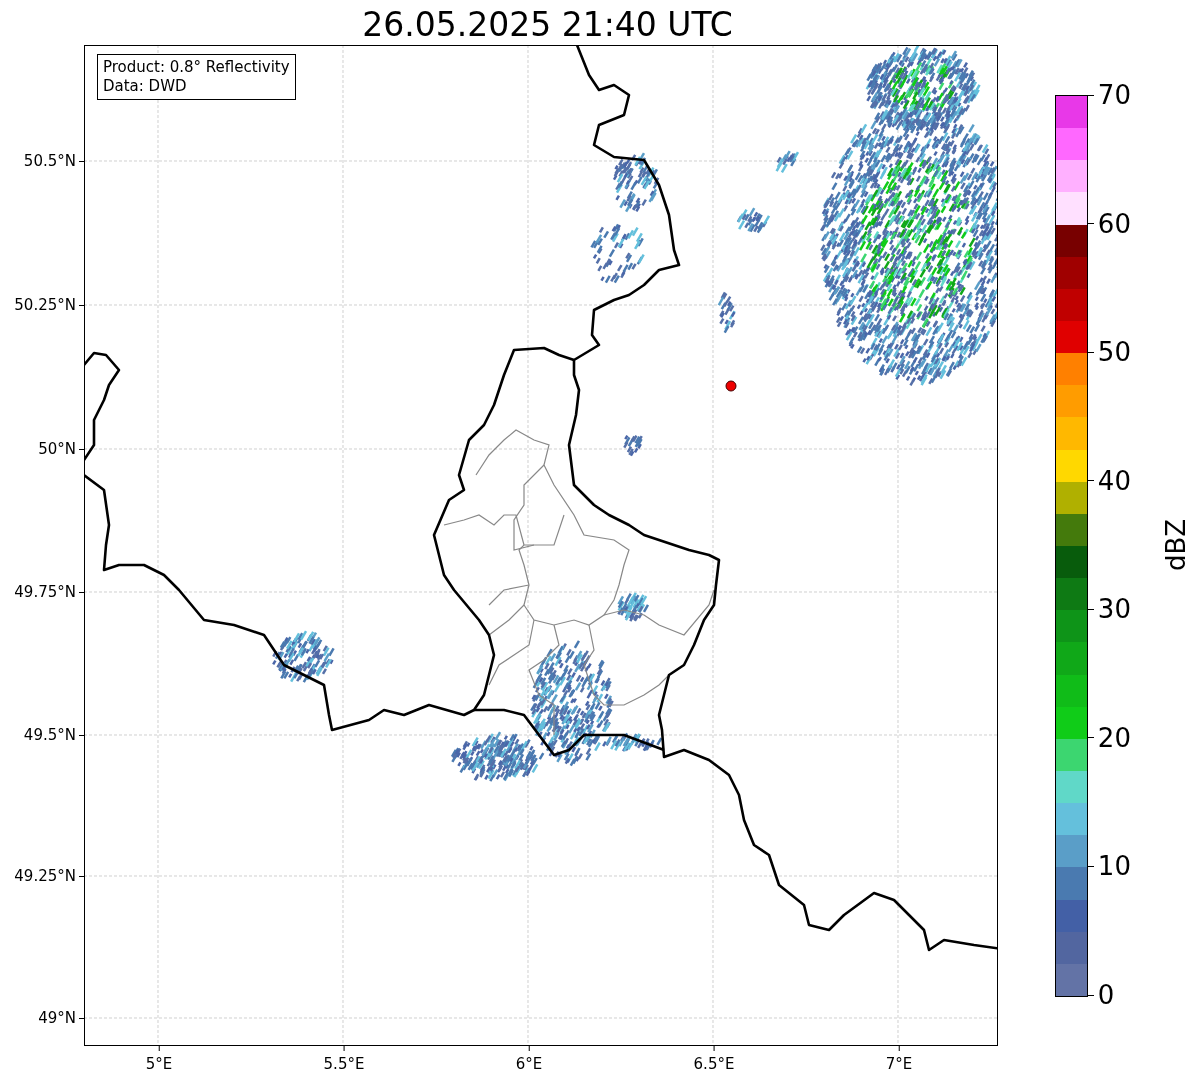 The width and height of the screenshot is (1202, 1081). I want to click on axis-tick-label: 5.5°E, so click(344, 1064).